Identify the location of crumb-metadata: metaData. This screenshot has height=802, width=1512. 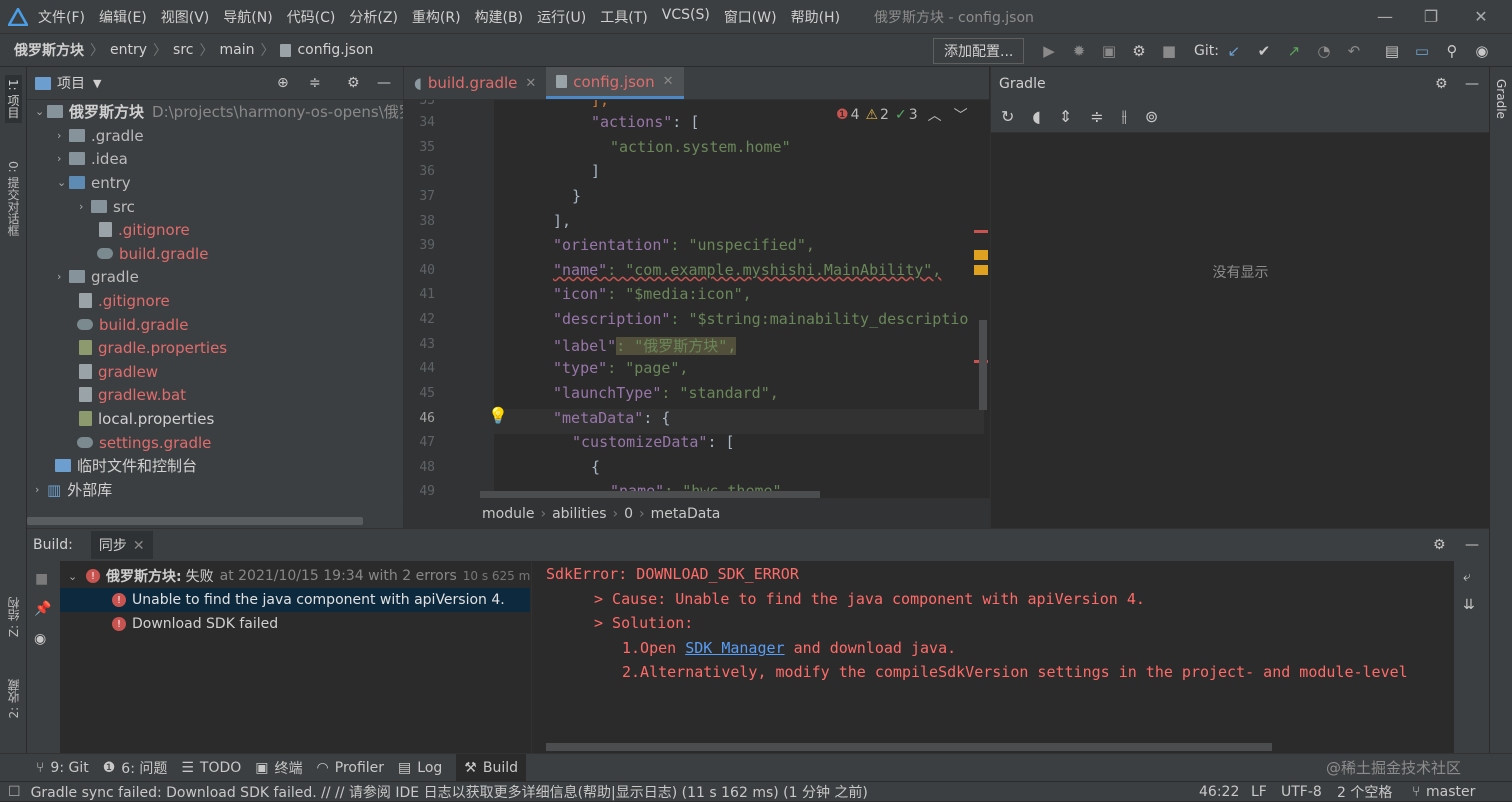
(686, 514).